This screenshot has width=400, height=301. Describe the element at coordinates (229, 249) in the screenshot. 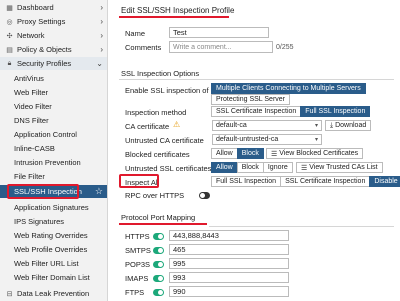

I see `port-smtps-input: 465` at that location.